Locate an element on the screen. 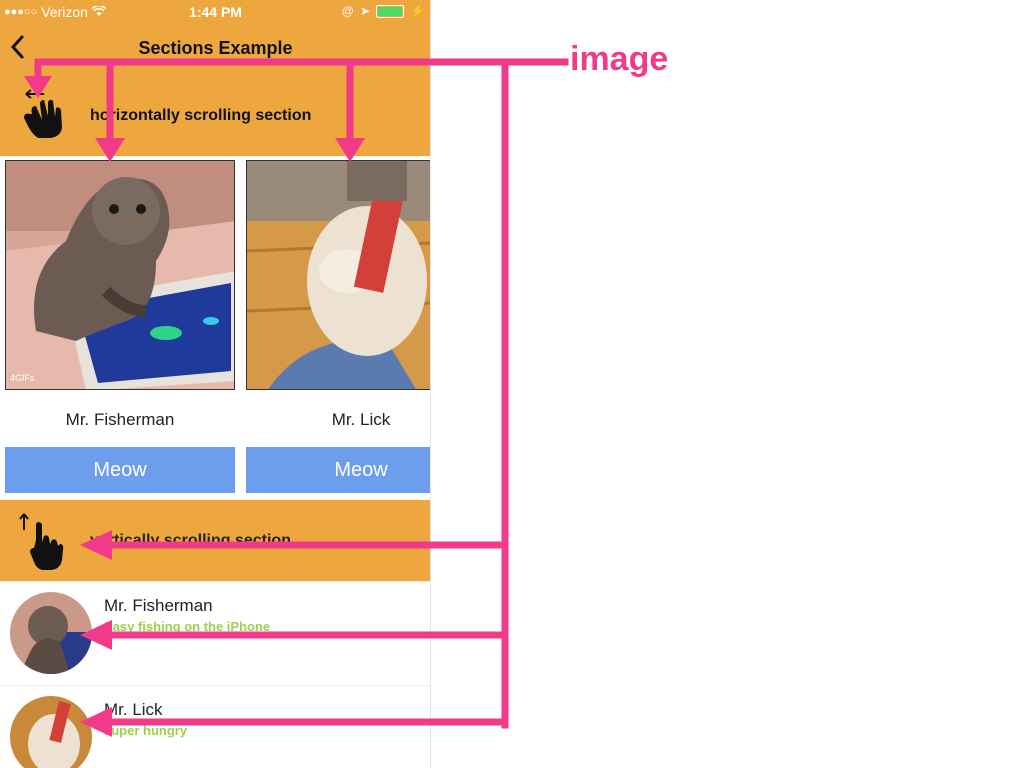 This screenshot has width=1024, height=768. list-item-subtitle: Easy fishing on the iPhone is located at coordinates (187, 626).